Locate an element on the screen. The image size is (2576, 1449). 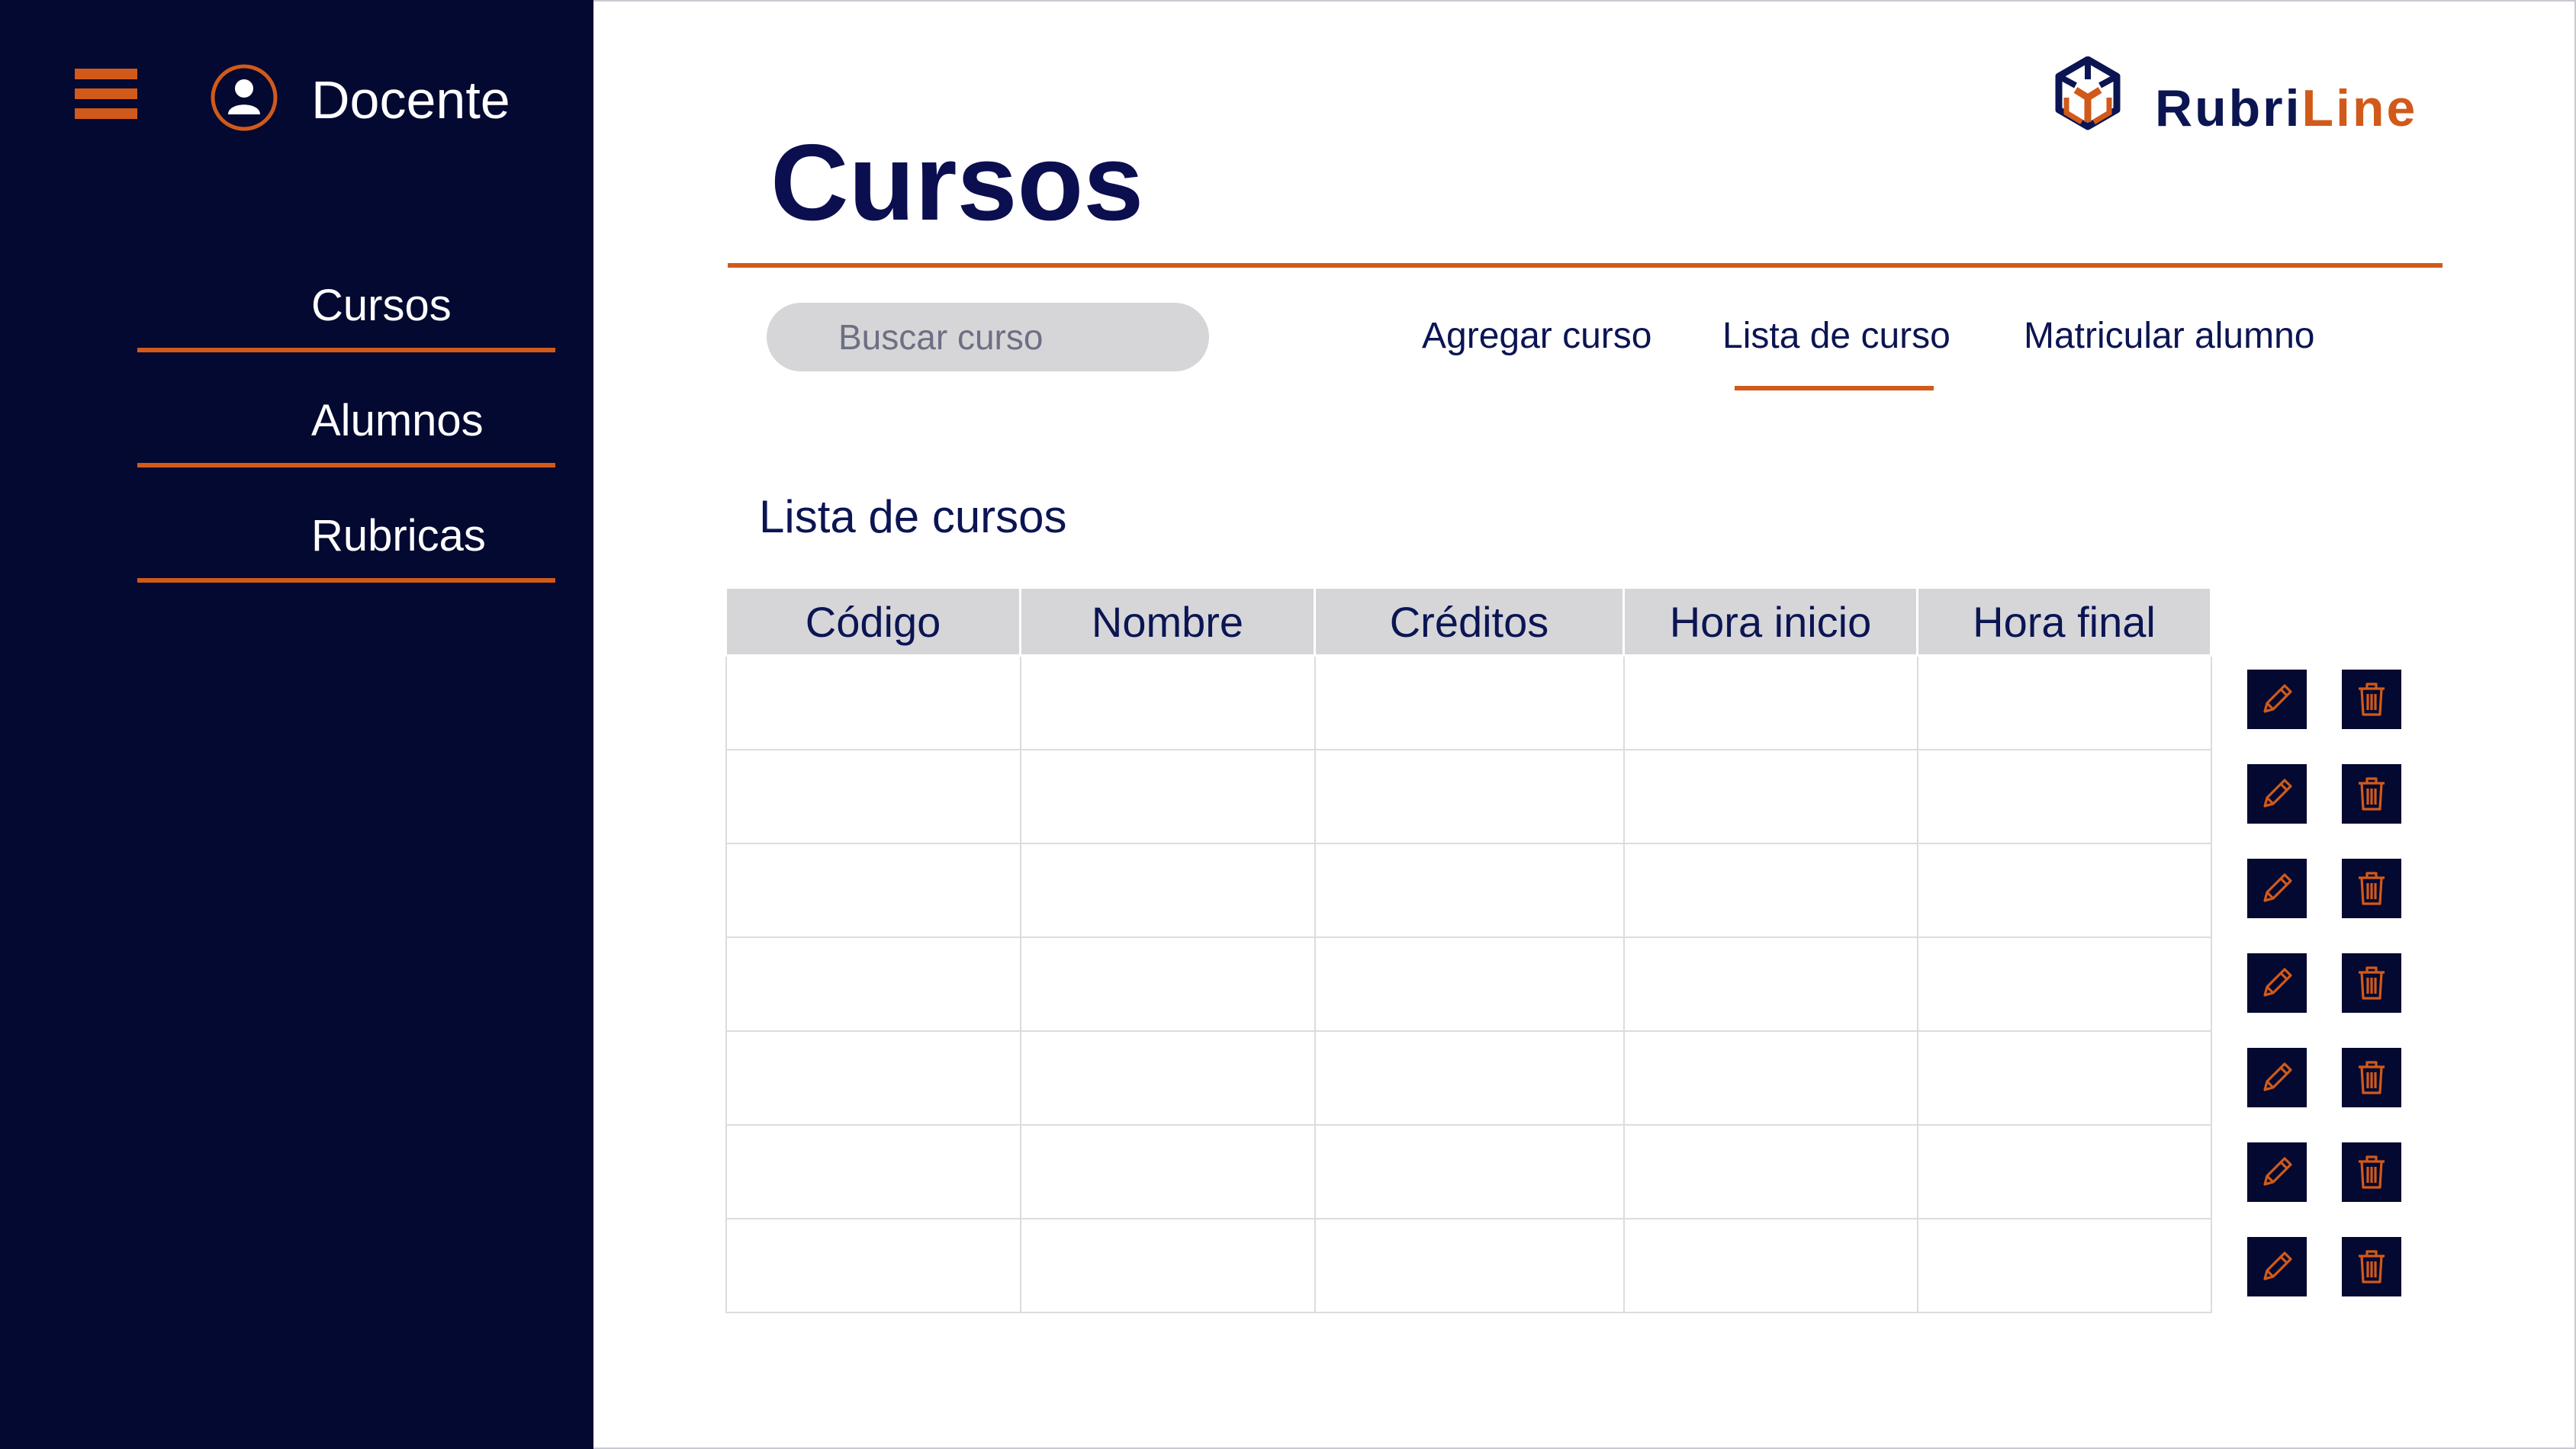
column-header-hora-inicio: Hora inicio is located at coordinates (1770, 621).